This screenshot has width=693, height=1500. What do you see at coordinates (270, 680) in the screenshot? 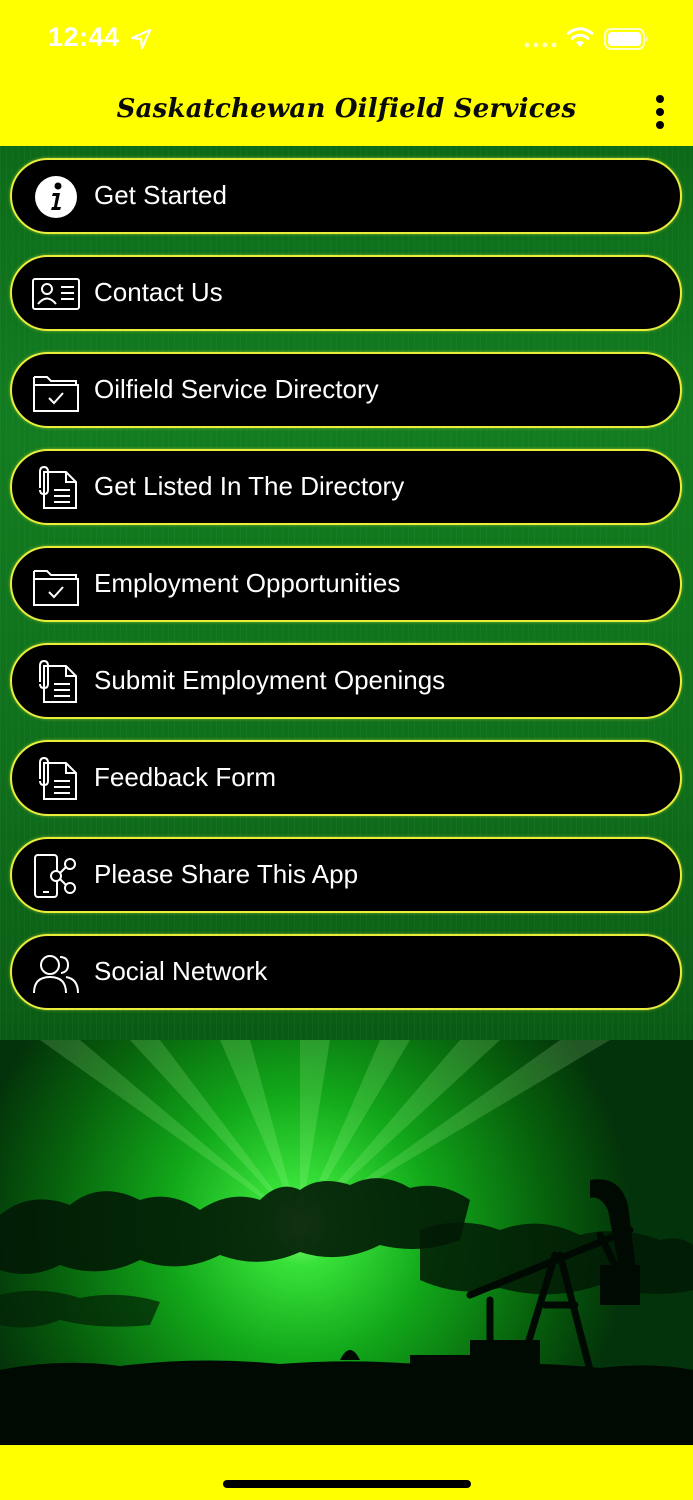
I see `menu-item-label: Submit Employment Openings` at bounding box center [270, 680].